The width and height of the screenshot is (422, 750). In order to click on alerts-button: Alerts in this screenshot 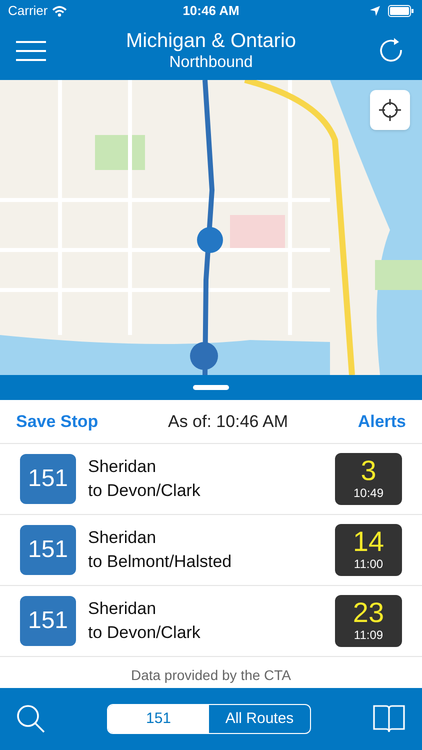, I will do `click(382, 421)`.